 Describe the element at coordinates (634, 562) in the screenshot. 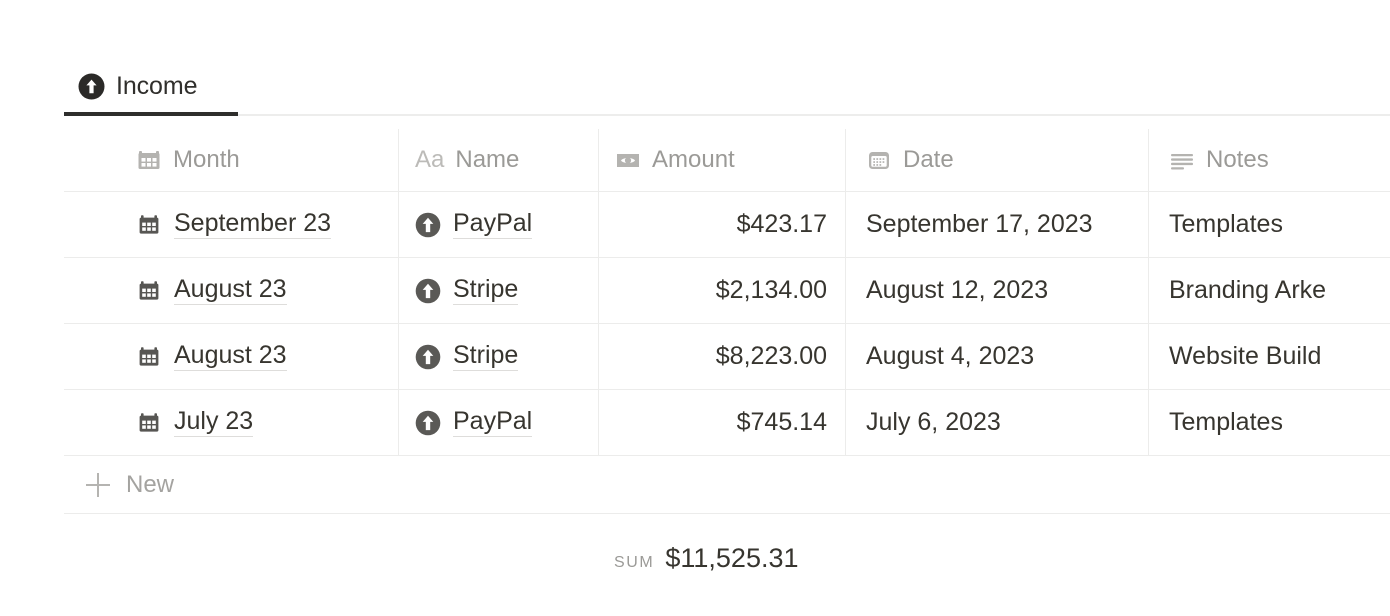

I see `sum-label: SUM` at that location.